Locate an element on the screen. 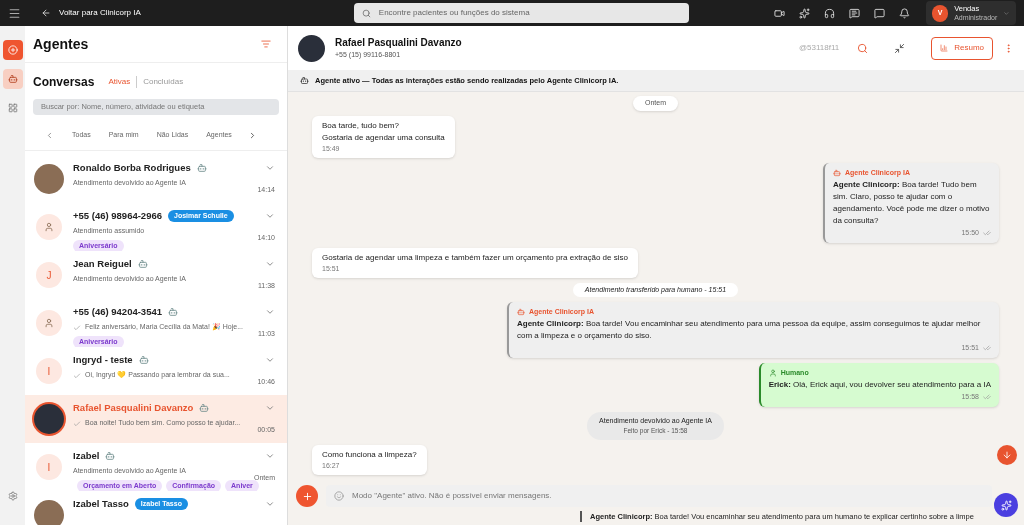 This screenshot has width=1024, height=525. avatar-initial: J is located at coordinates (49, 275).